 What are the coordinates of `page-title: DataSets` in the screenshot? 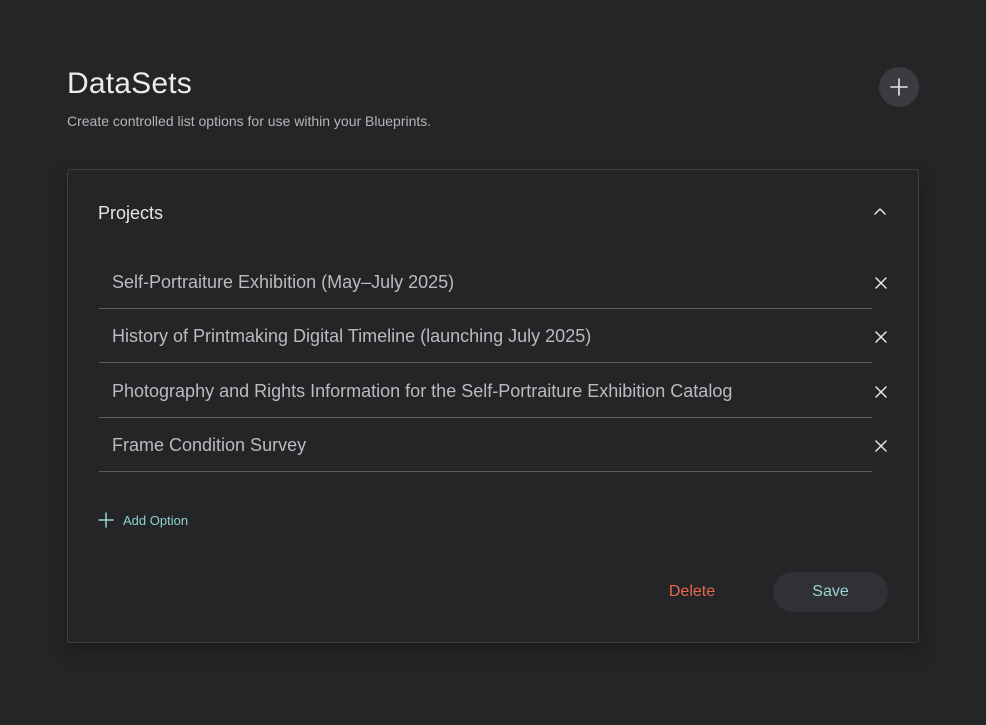 It's located at (129, 83).